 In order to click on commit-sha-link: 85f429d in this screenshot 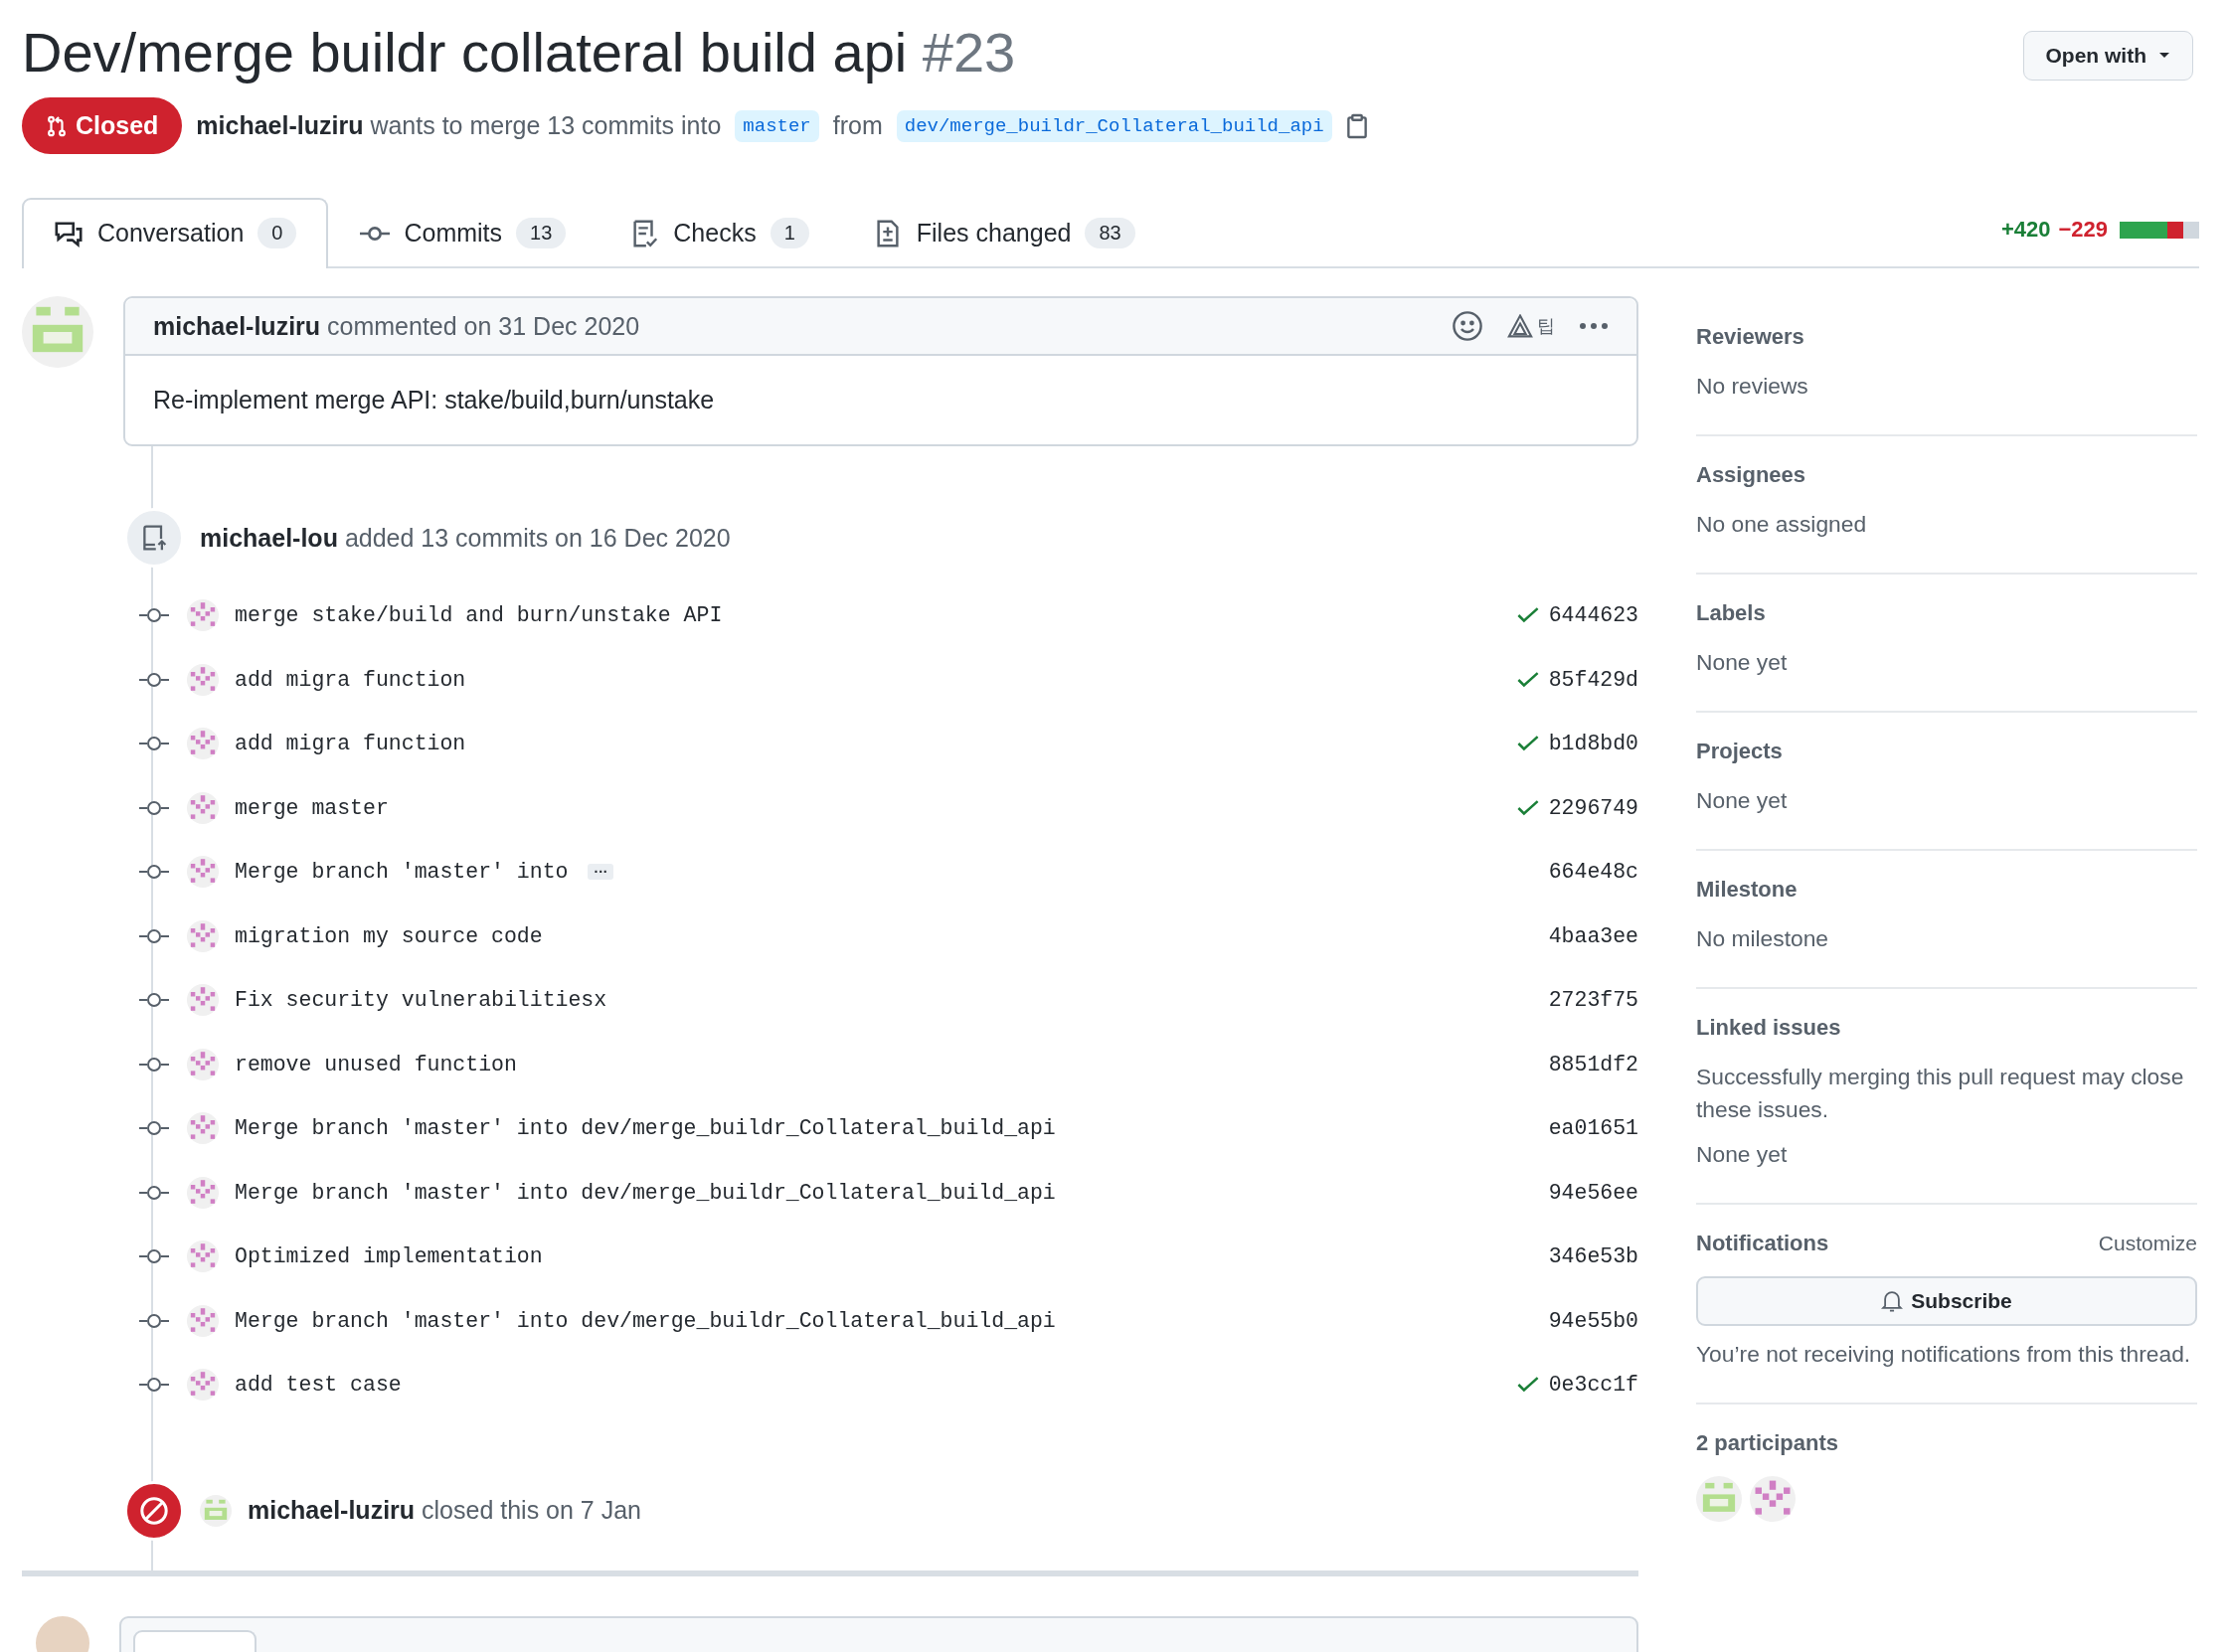, I will do `click(1593, 679)`.